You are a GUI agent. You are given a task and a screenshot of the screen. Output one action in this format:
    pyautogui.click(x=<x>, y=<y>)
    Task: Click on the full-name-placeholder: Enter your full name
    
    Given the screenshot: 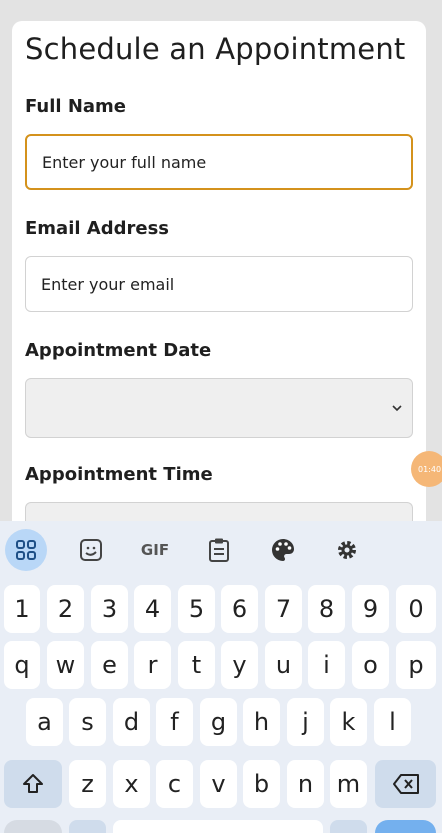 What is the action you would take?
    pyautogui.click(x=124, y=162)
    